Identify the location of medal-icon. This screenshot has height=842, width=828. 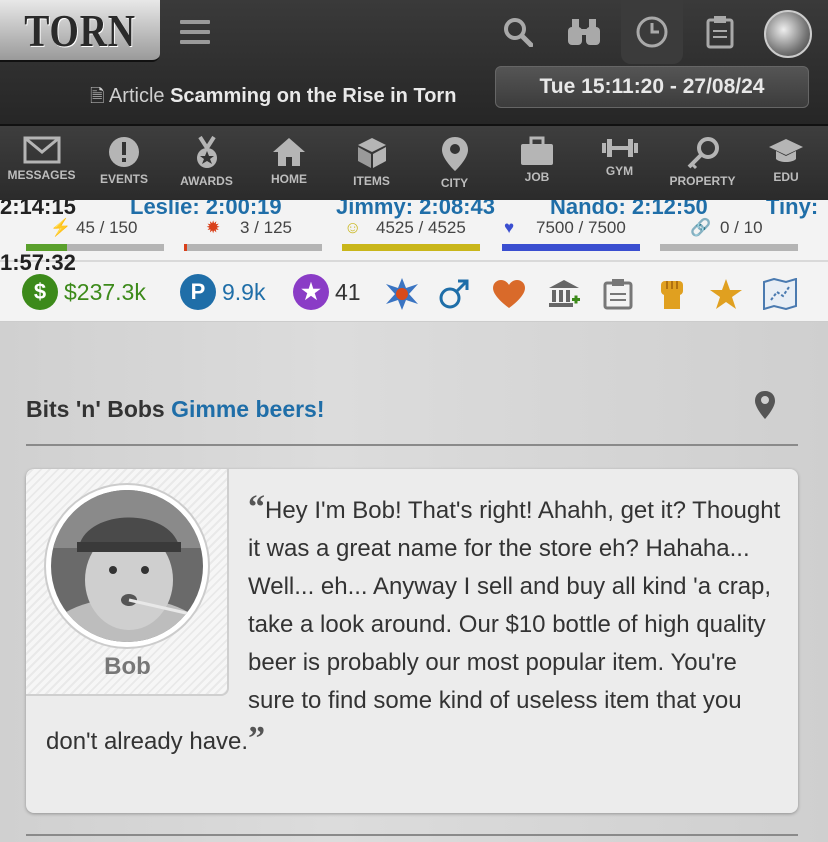
(206, 152).